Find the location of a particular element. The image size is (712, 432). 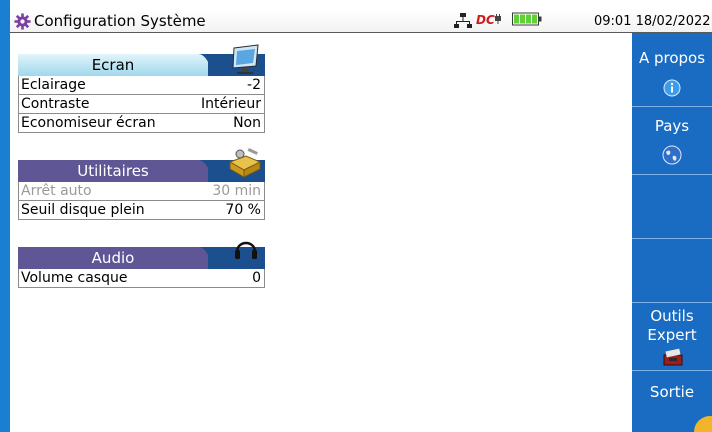

softkey-label-line2: Expert is located at coordinates (672, 335).